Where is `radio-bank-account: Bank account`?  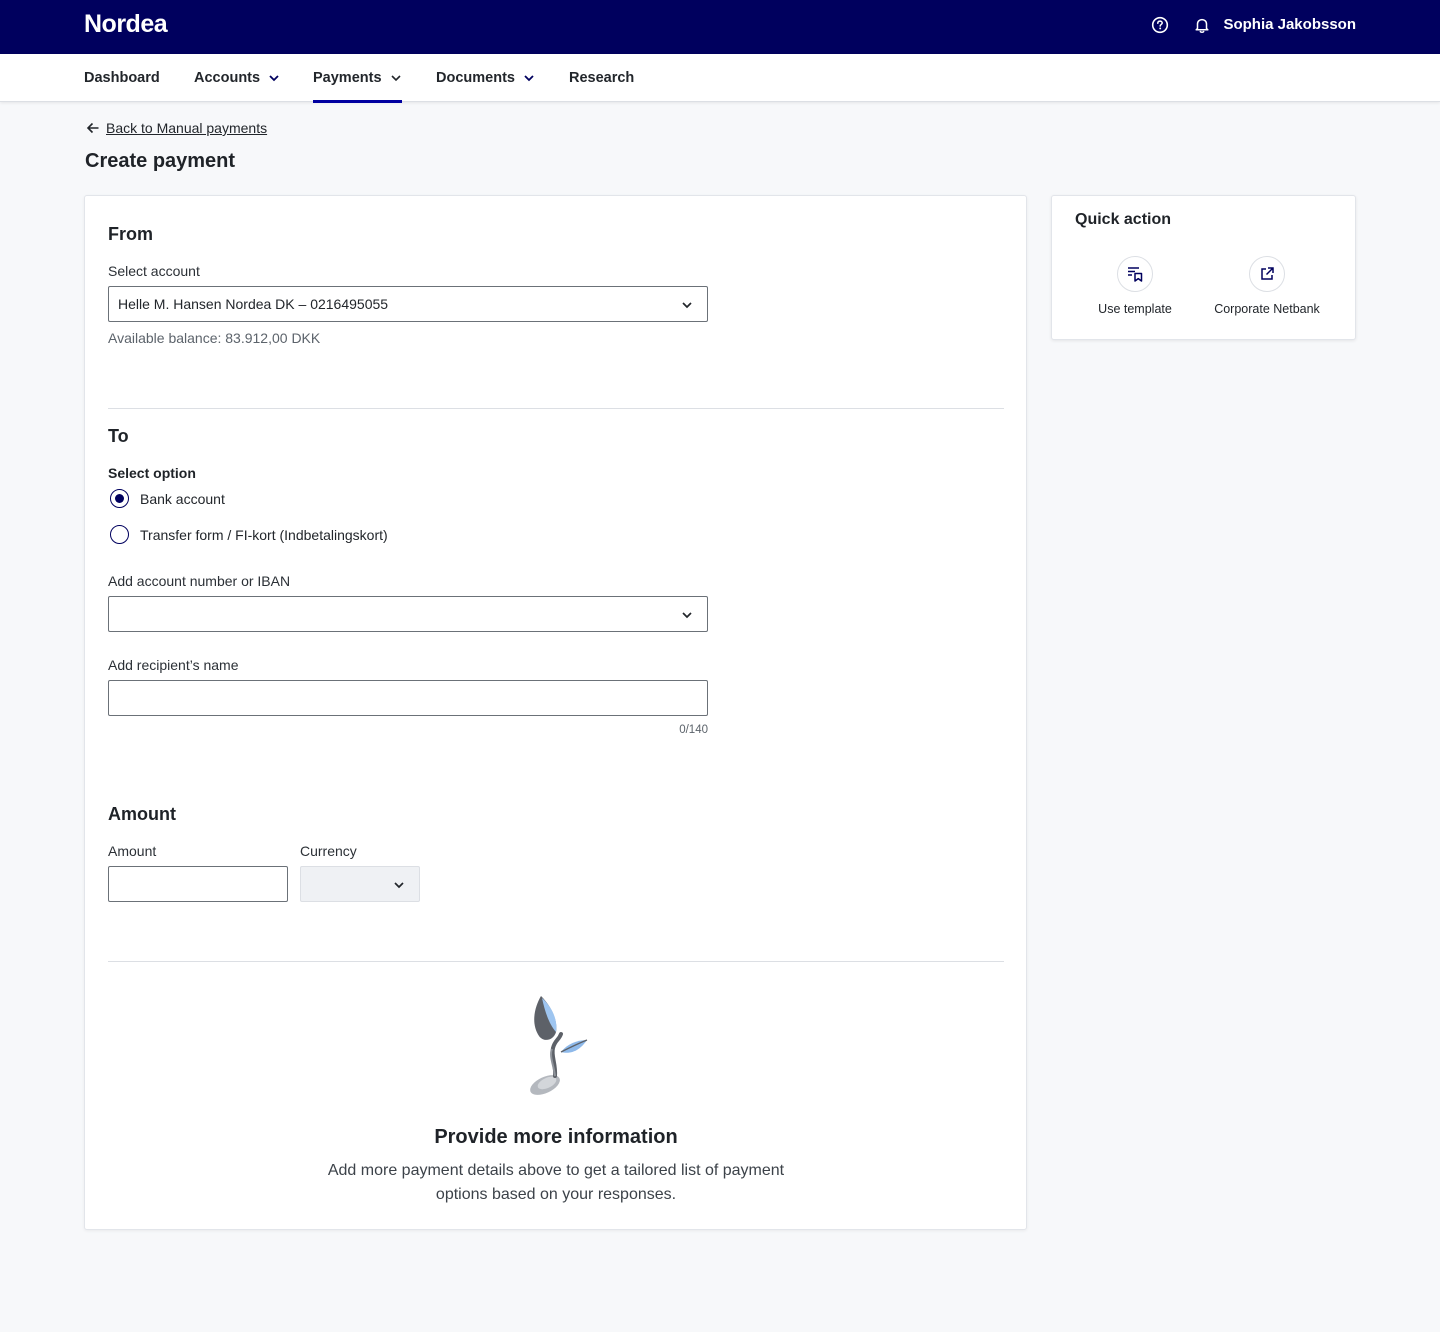
radio-bank-account: Bank account is located at coordinates (167, 498).